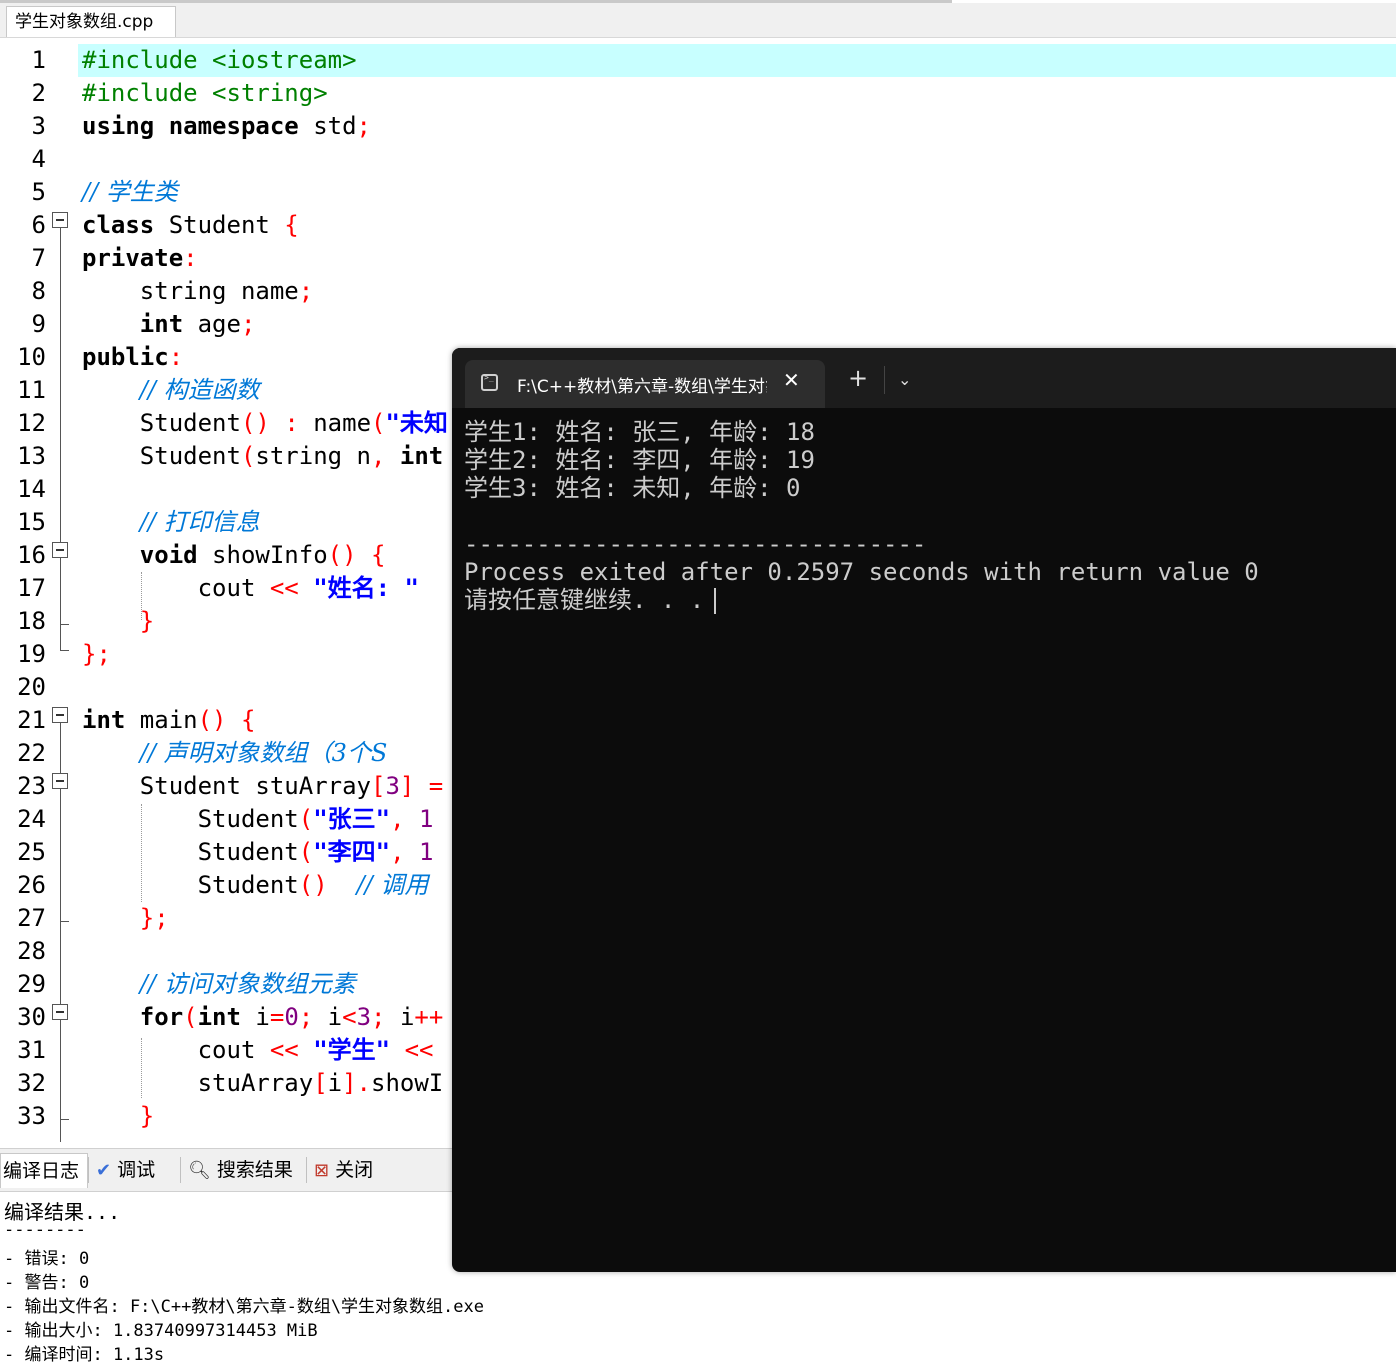 The height and width of the screenshot is (1369, 1396). I want to click on code-token: #include <string>, so click(205, 93).